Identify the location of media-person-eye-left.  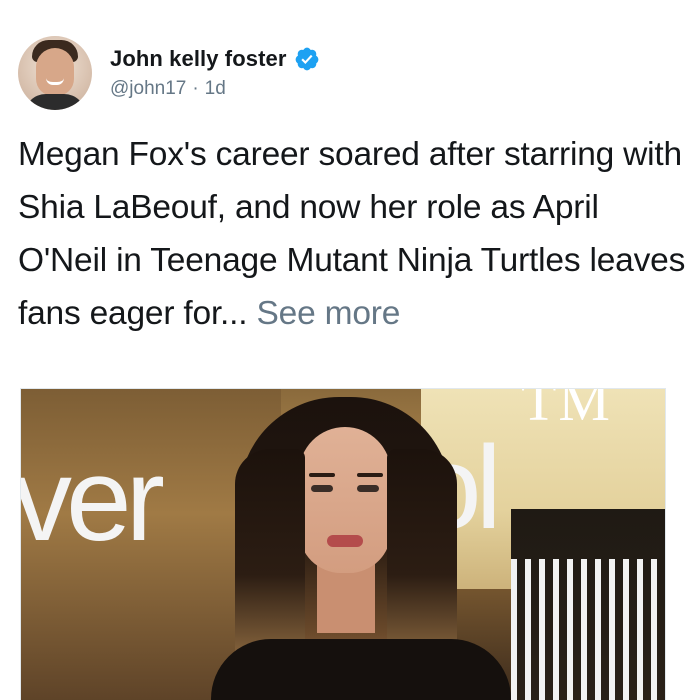
(322, 488).